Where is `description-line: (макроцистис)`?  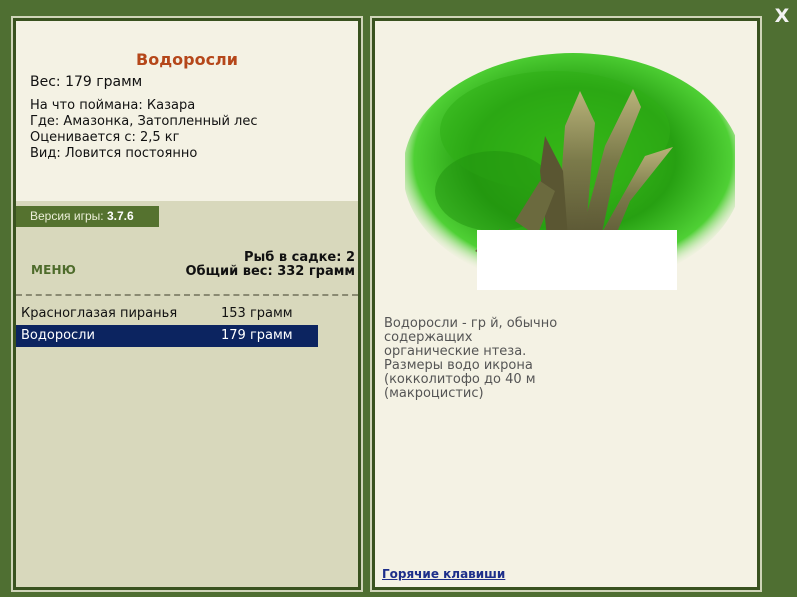
description-line: (макроцистис) is located at coordinates (434, 393).